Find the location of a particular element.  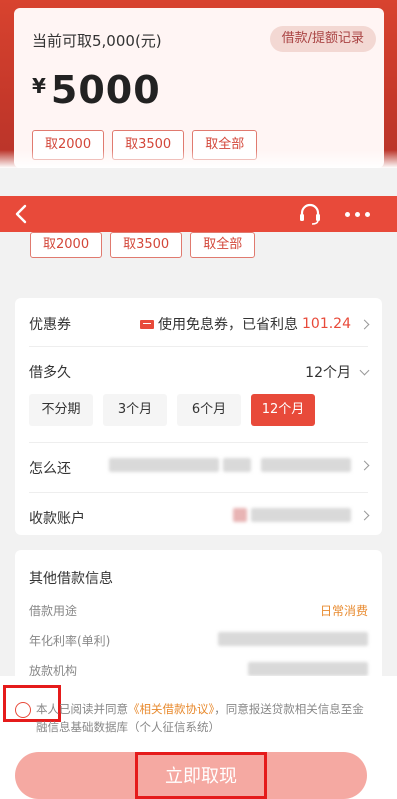

term-option-3m: 3个月 is located at coordinates (135, 410).